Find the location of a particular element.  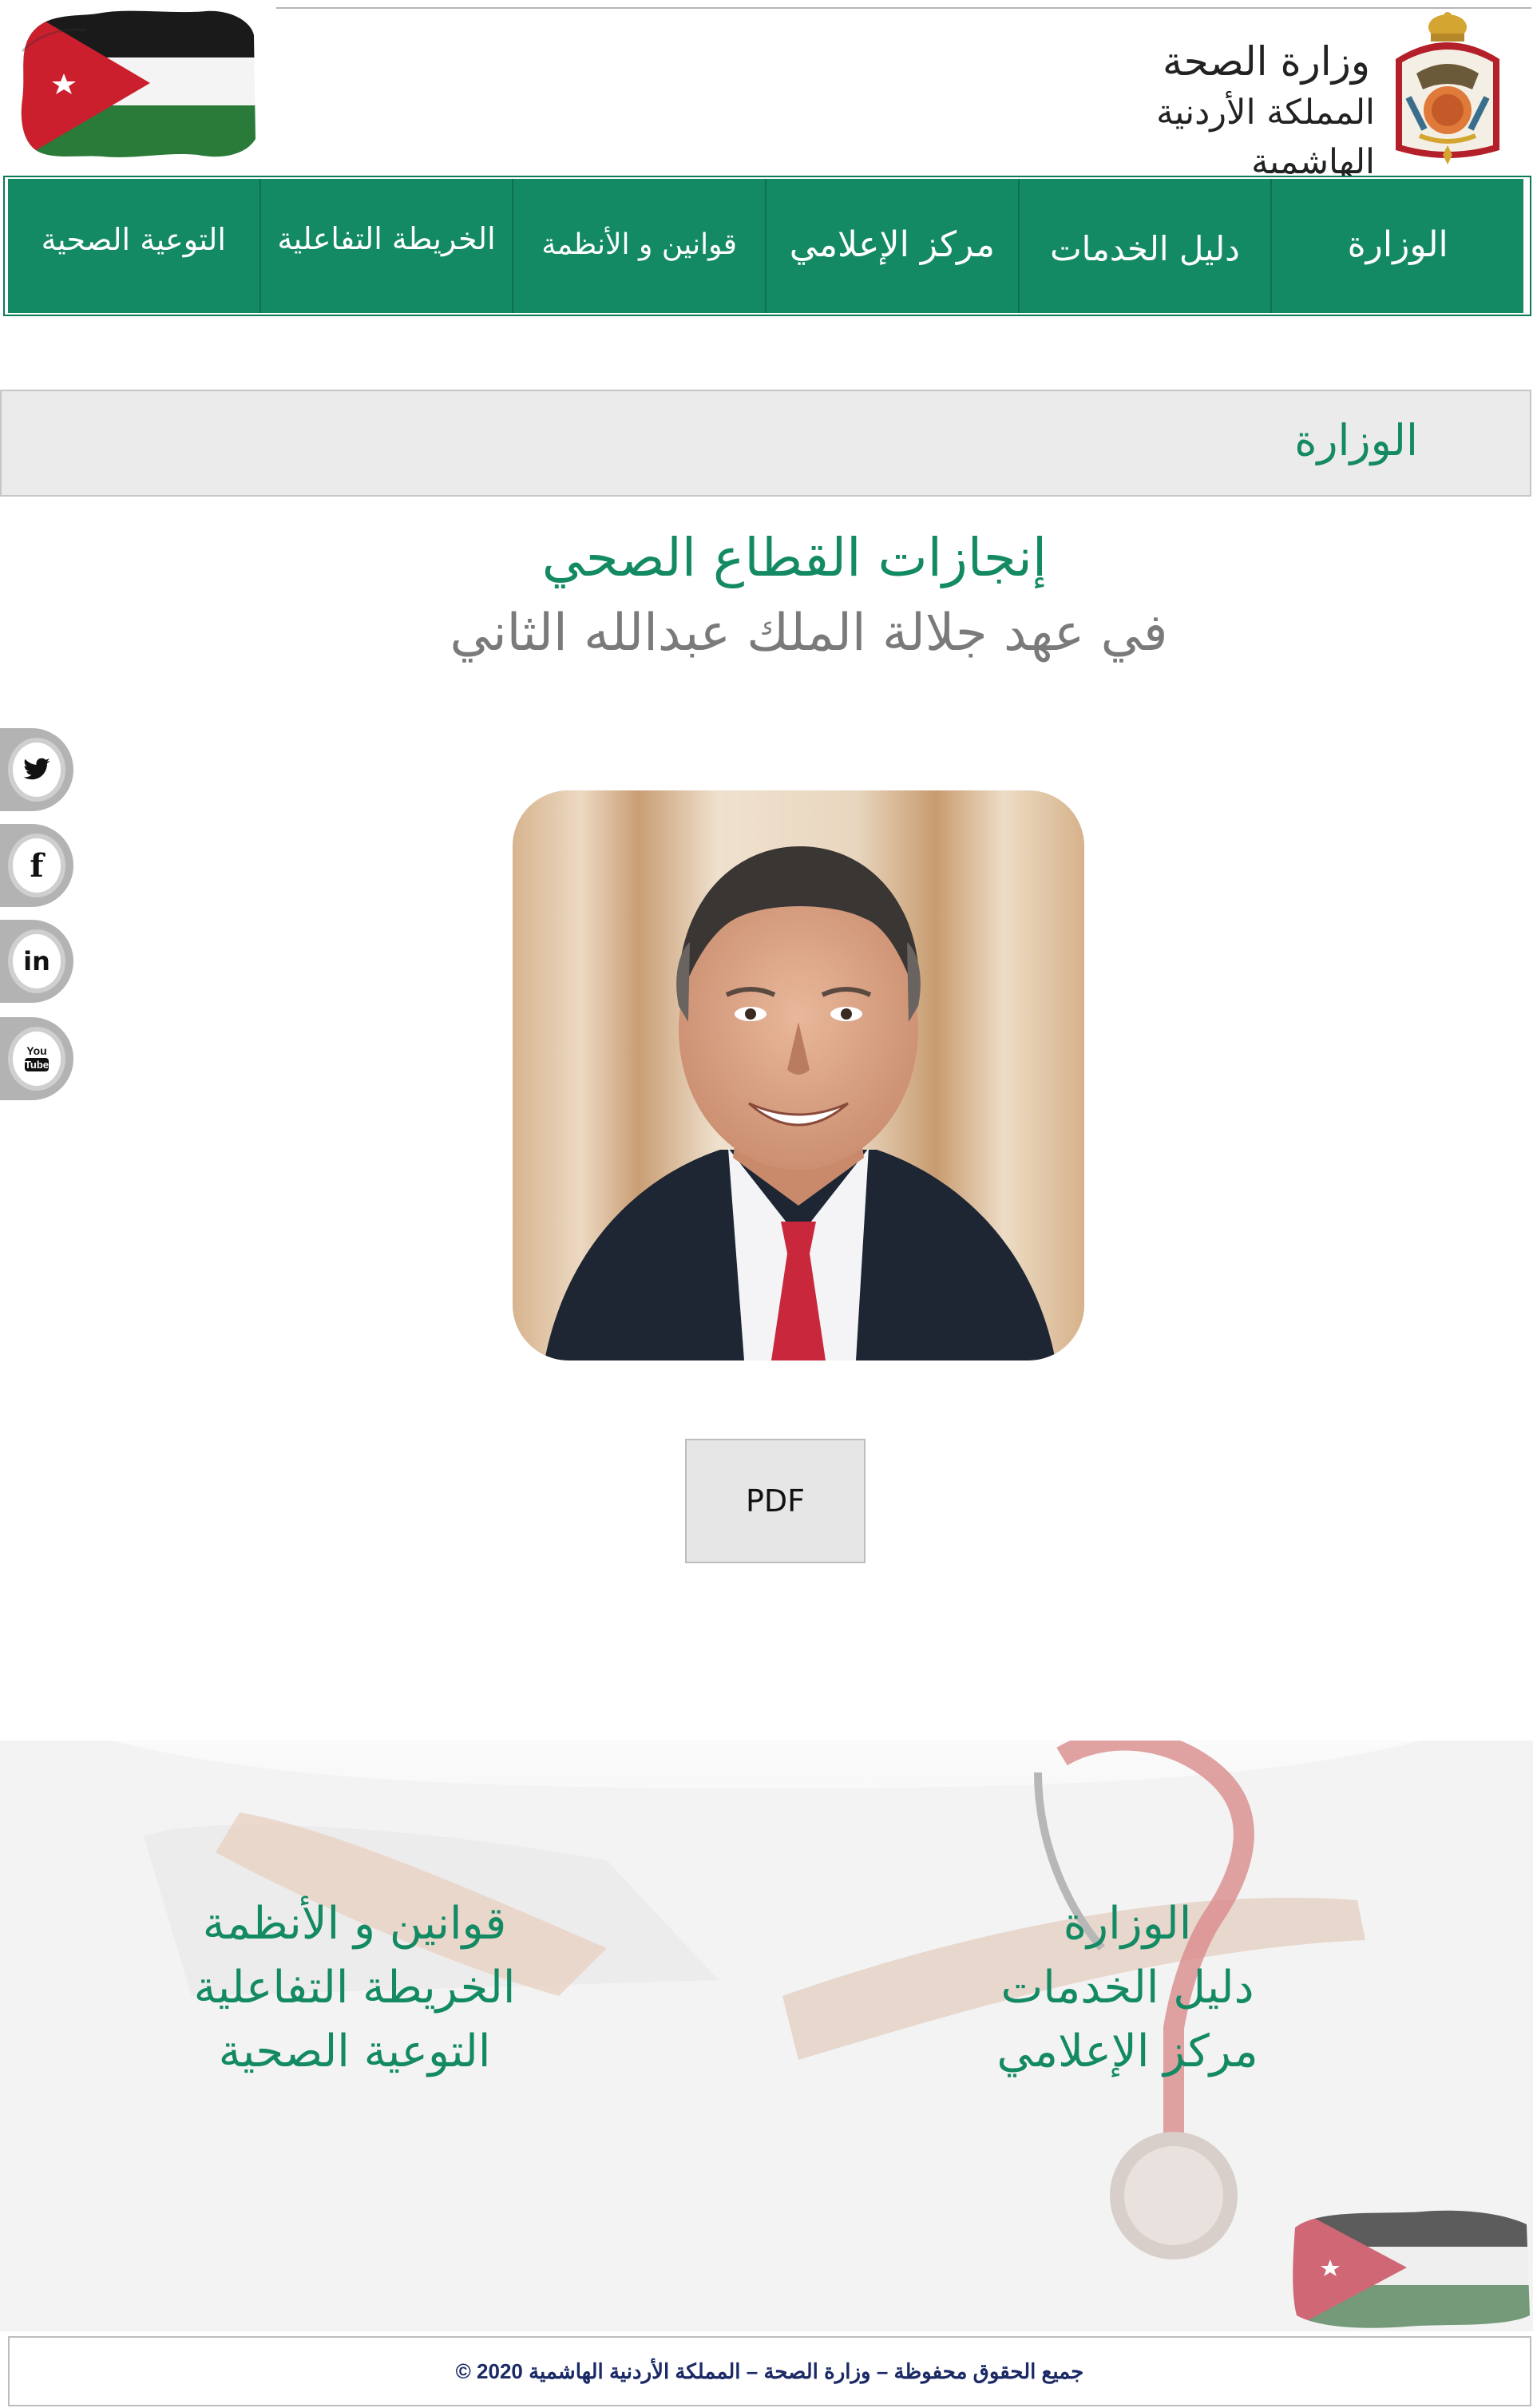

linkedin-icon: in is located at coordinates (36, 961).